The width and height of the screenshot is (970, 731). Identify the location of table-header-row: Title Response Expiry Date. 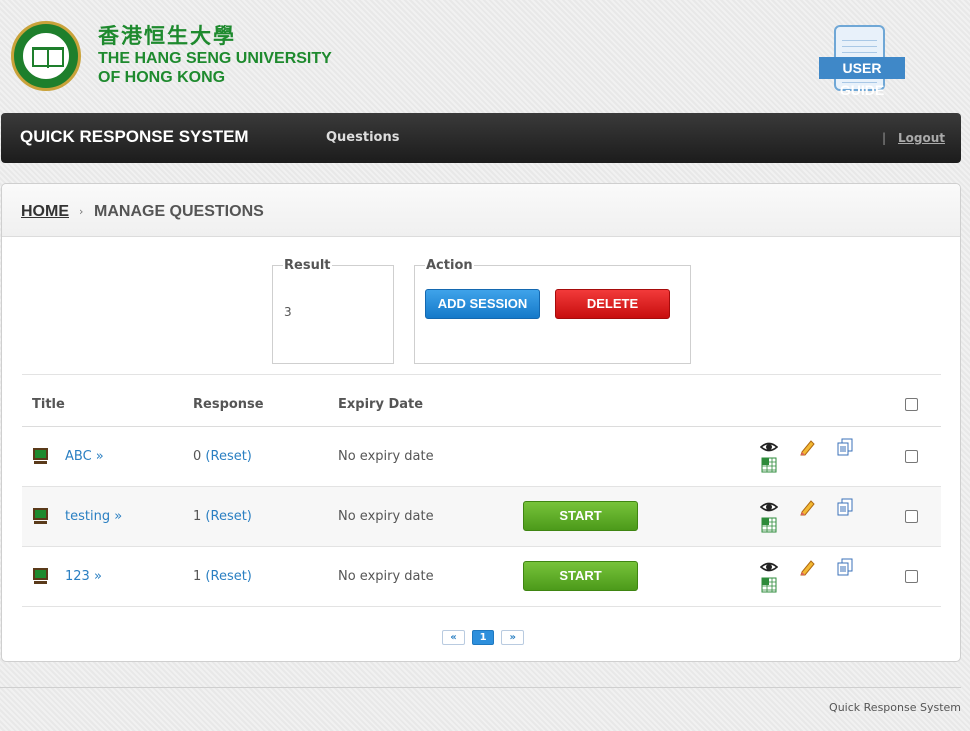
(481, 405).